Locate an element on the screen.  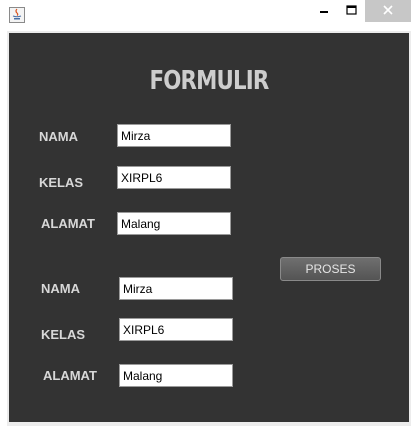
input-alamat-field is located at coordinates (174, 223).